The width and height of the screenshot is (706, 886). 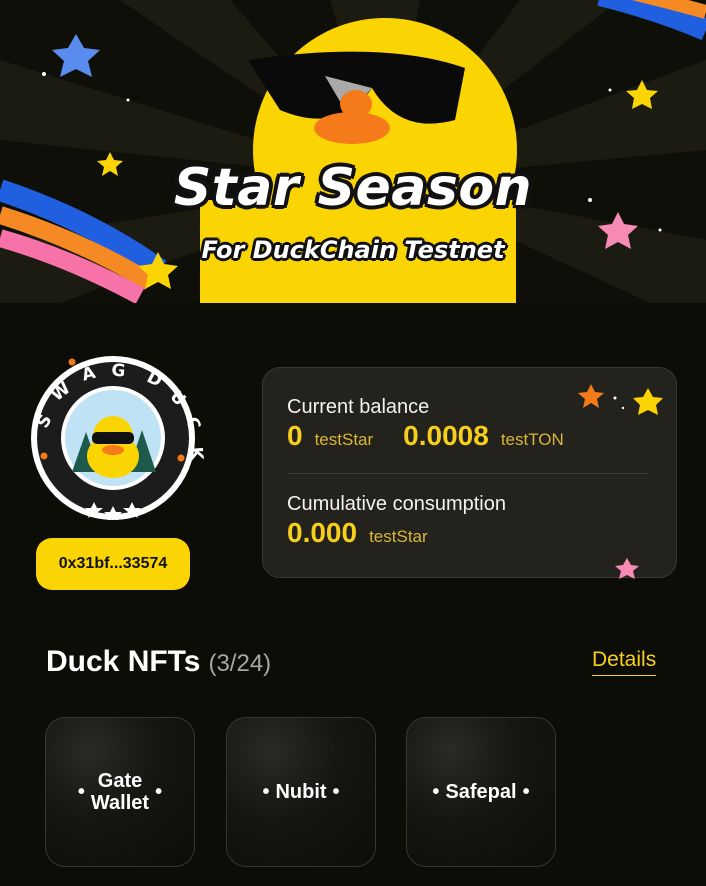 What do you see at coordinates (120, 803) in the screenshot?
I see `nft-name-line2: Wallet` at bounding box center [120, 803].